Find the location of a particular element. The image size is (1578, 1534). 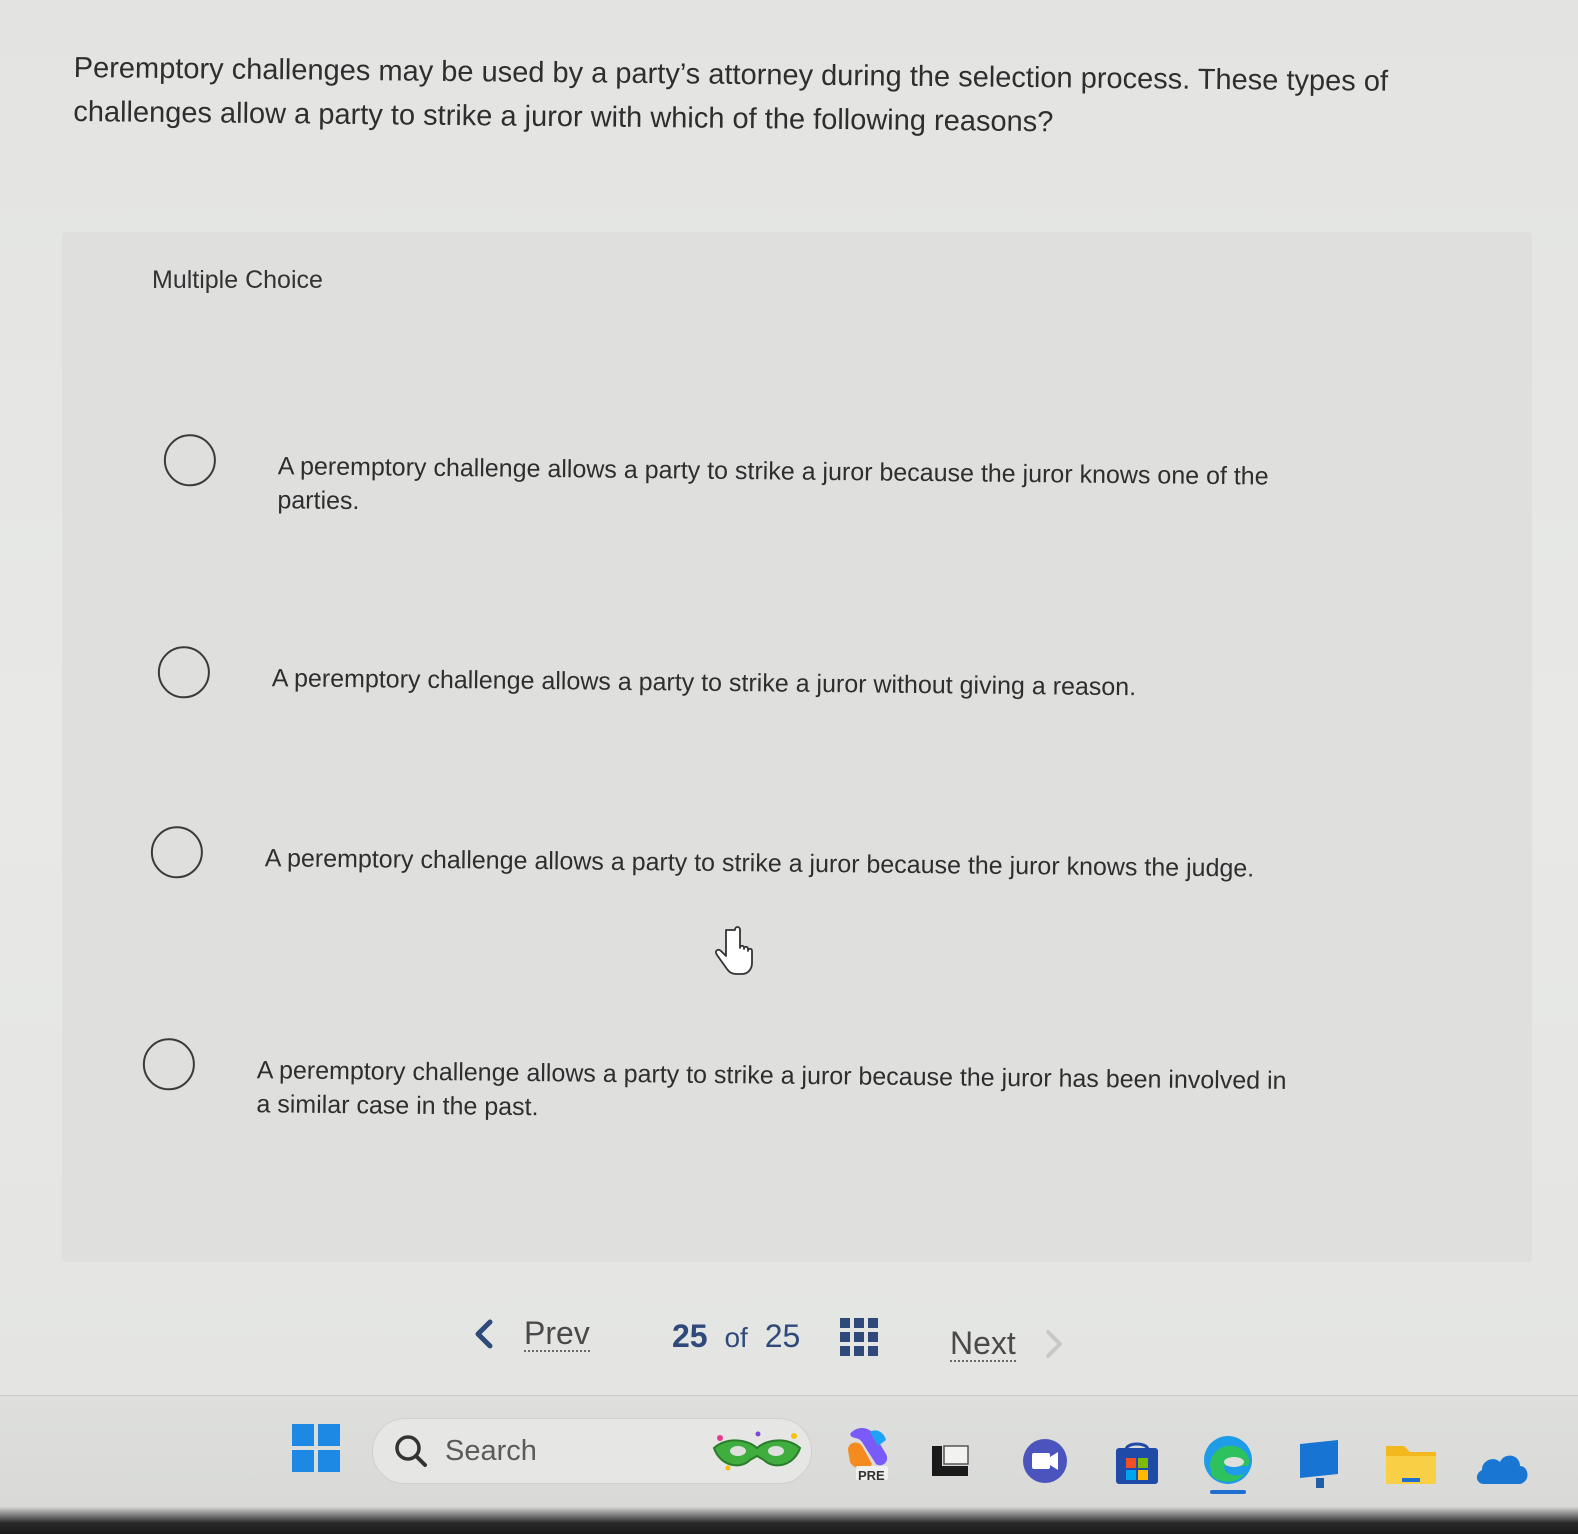

question-counter: 25 of 25 is located at coordinates (736, 1336).